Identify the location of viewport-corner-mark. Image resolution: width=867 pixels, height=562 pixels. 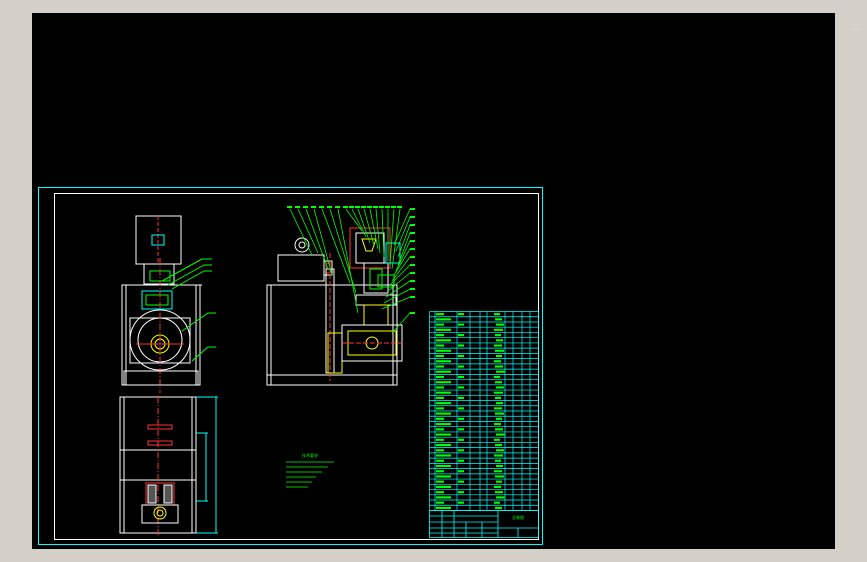
(857, 29).